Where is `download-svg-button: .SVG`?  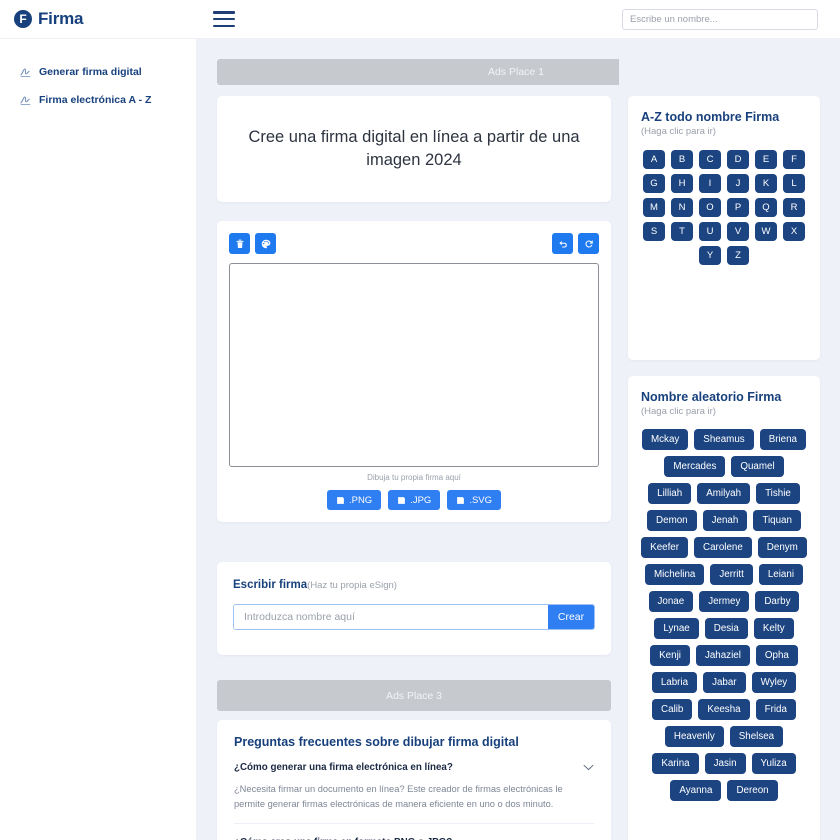 download-svg-button: .SVG is located at coordinates (474, 500).